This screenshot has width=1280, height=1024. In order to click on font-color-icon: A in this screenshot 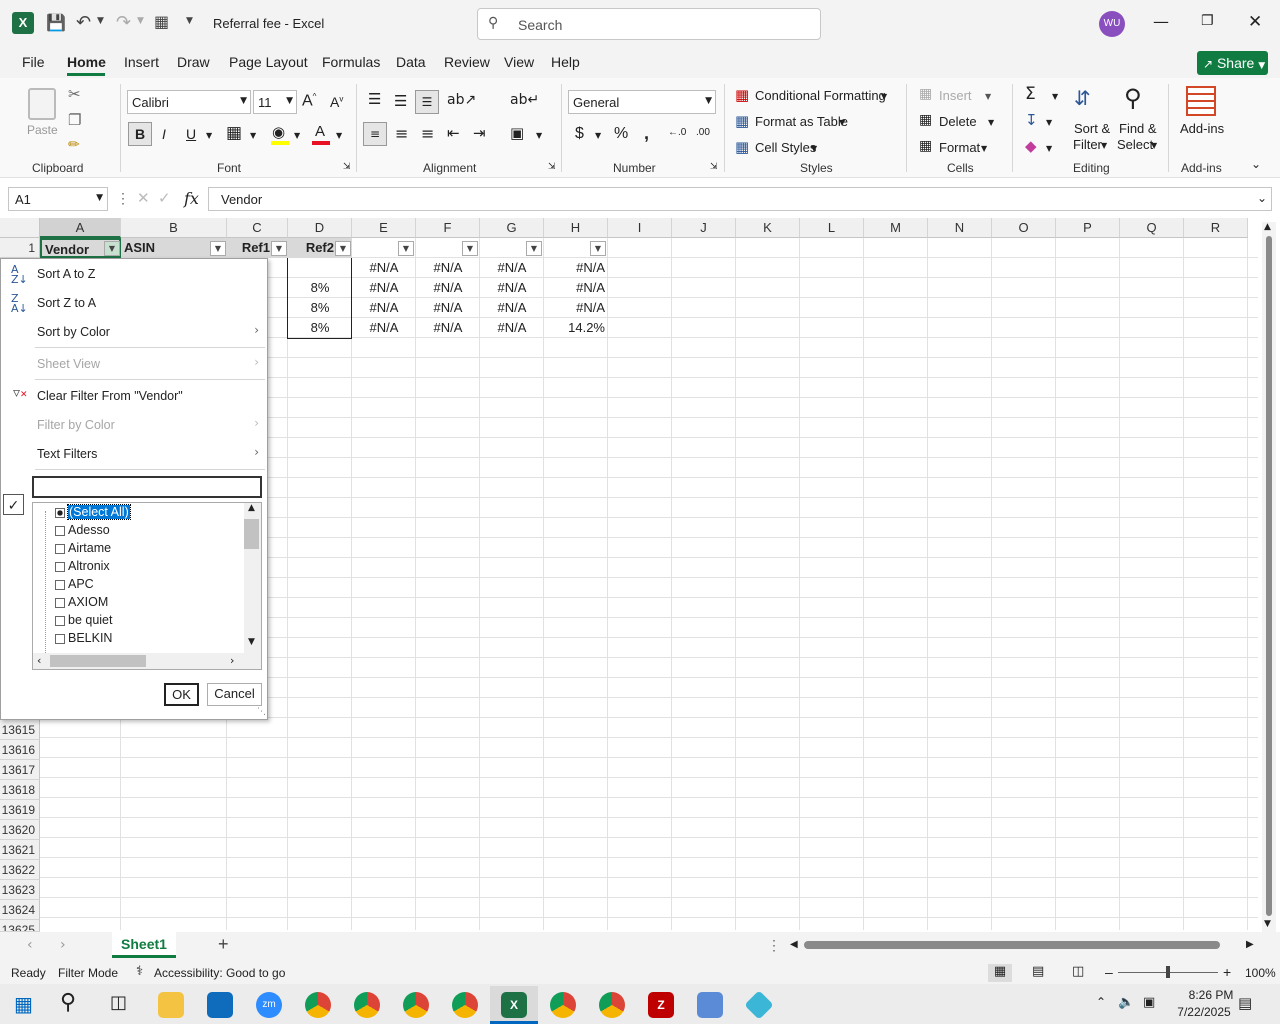, I will do `click(320, 131)`.